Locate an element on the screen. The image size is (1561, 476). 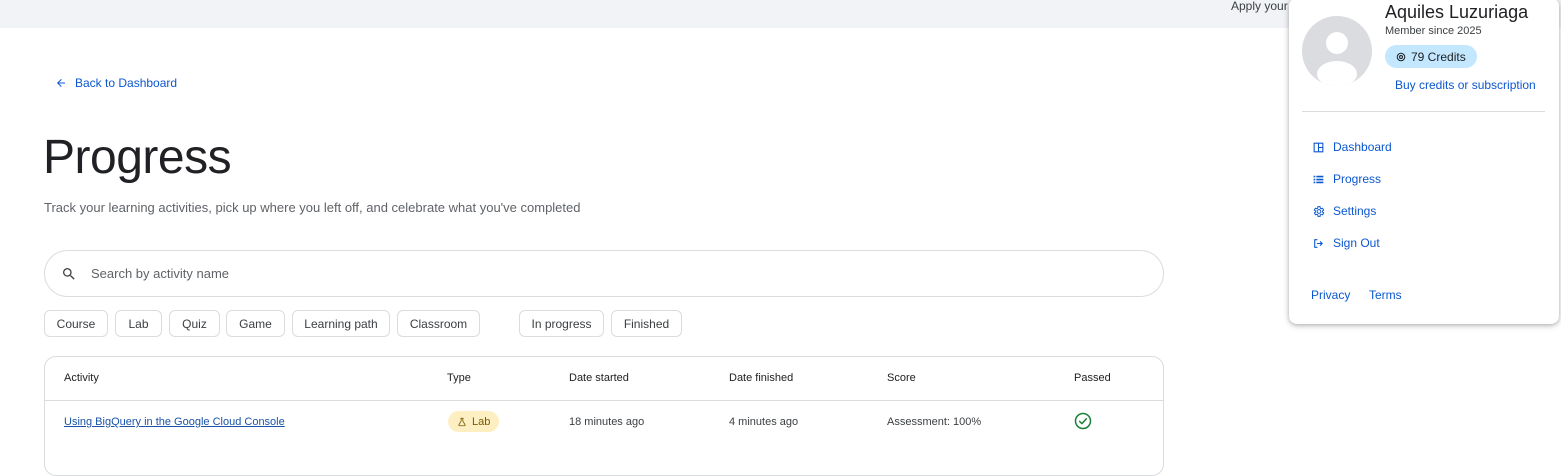
flask-icon is located at coordinates (462, 421).